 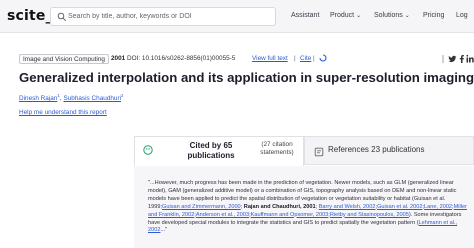 What do you see at coordinates (347, 207) in the screenshot?
I see `reference-link: Barry and Welsh, 2002` at bounding box center [347, 207].